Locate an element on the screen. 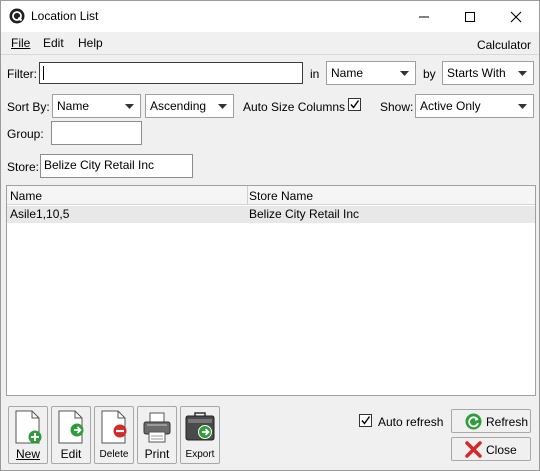 The width and height of the screenshot is (540, 471). store-input: Belize City Retail Inc is located at coordinates (116, 166).